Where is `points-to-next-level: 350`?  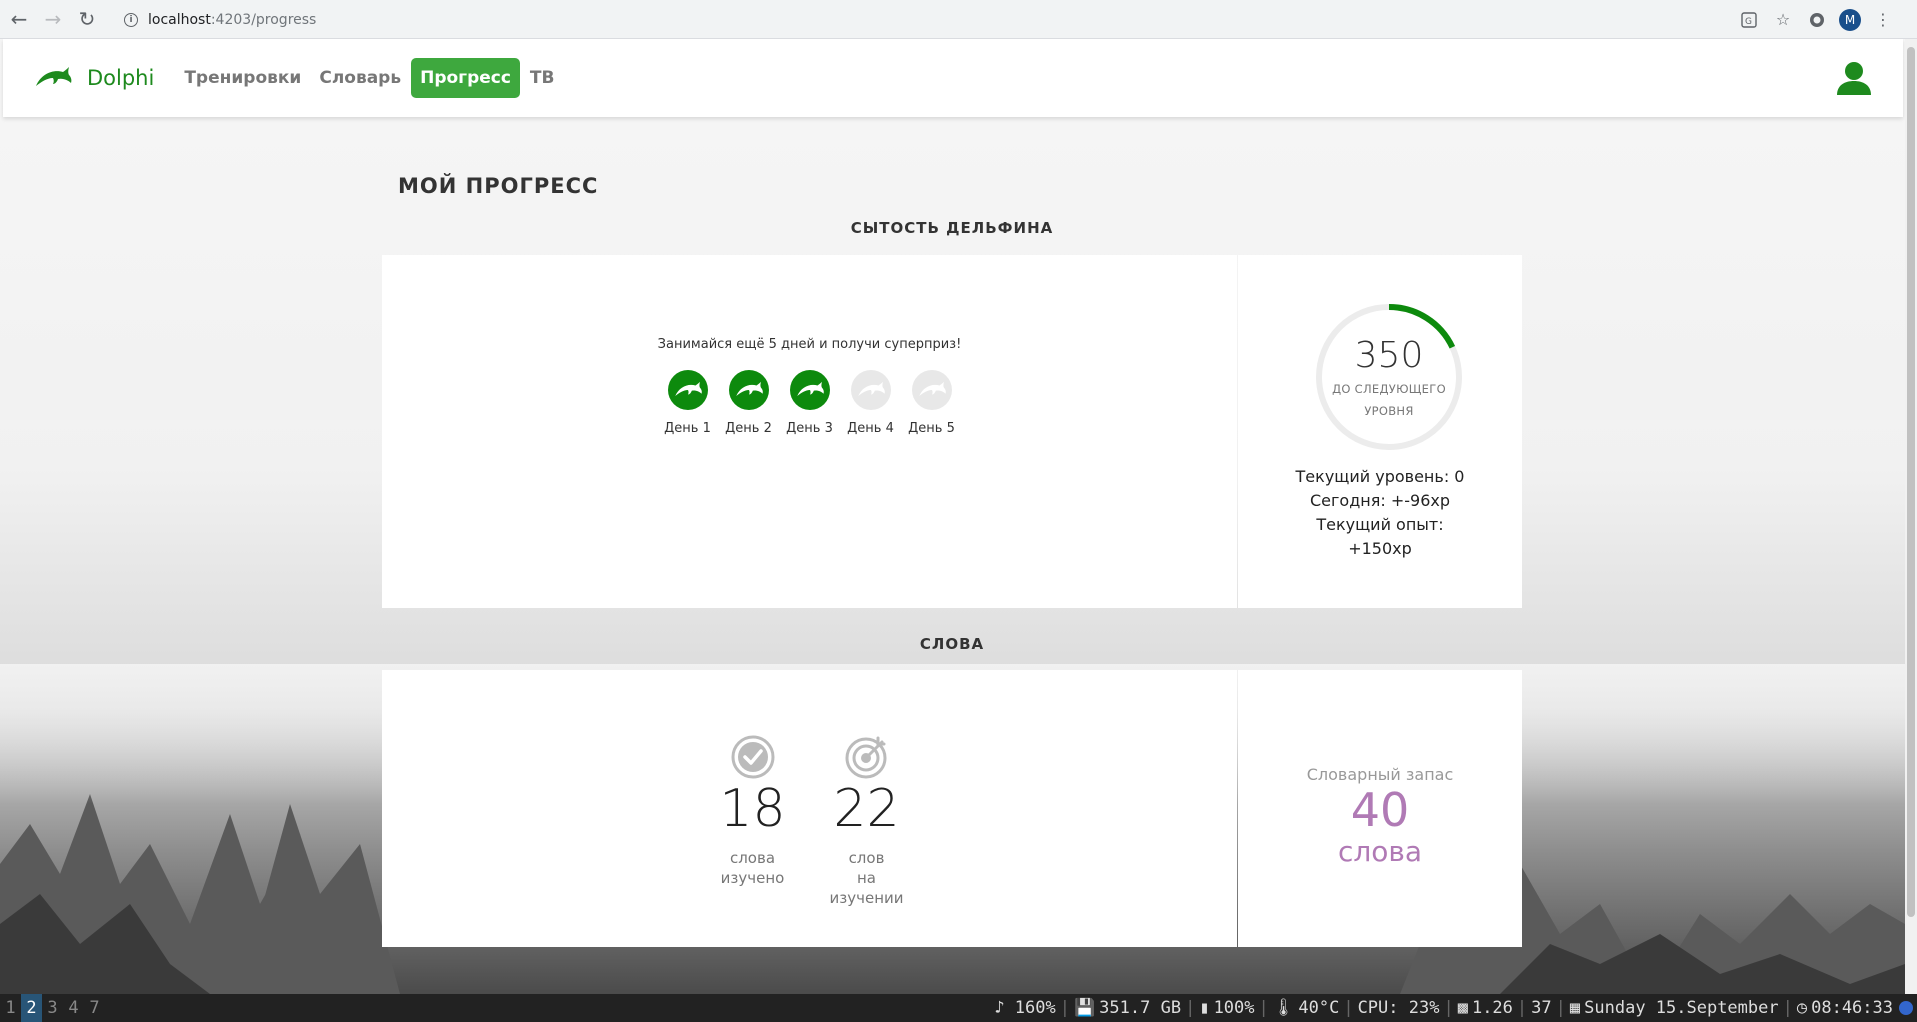
points-to-next-level: 350 is located at coordinates (1389, 355).